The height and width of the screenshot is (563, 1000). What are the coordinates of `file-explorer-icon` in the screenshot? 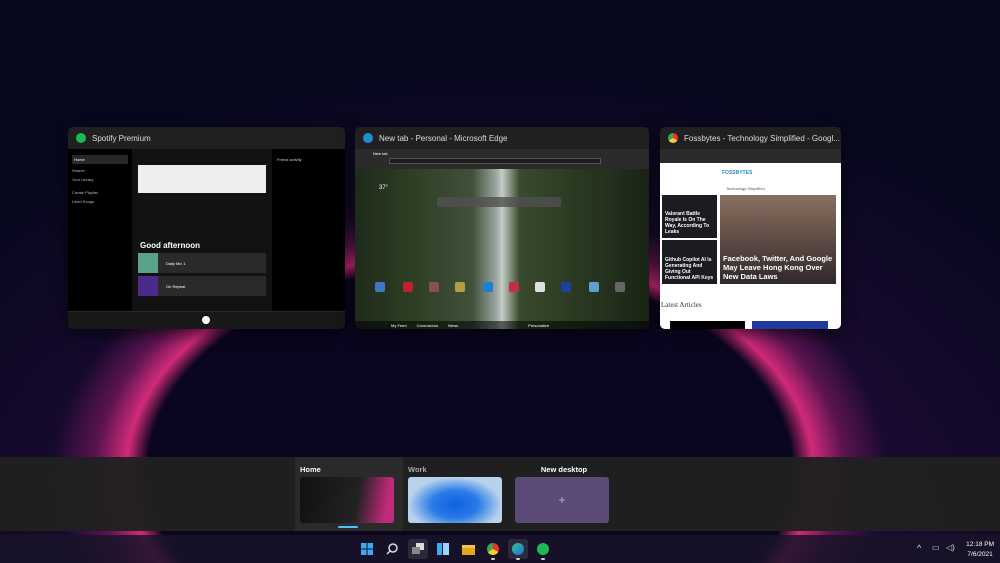 It's located at (468, 549).